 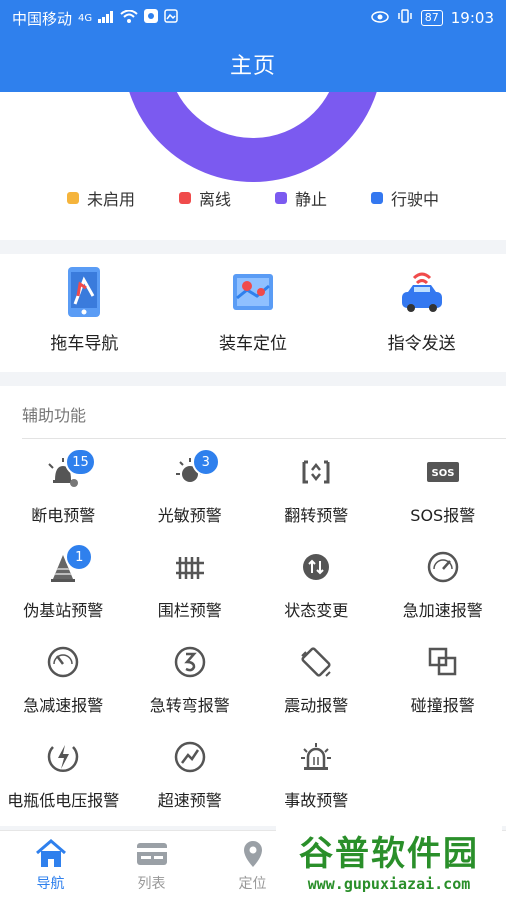 I want to click on app-notification-icon, so click(x=151, y=18).